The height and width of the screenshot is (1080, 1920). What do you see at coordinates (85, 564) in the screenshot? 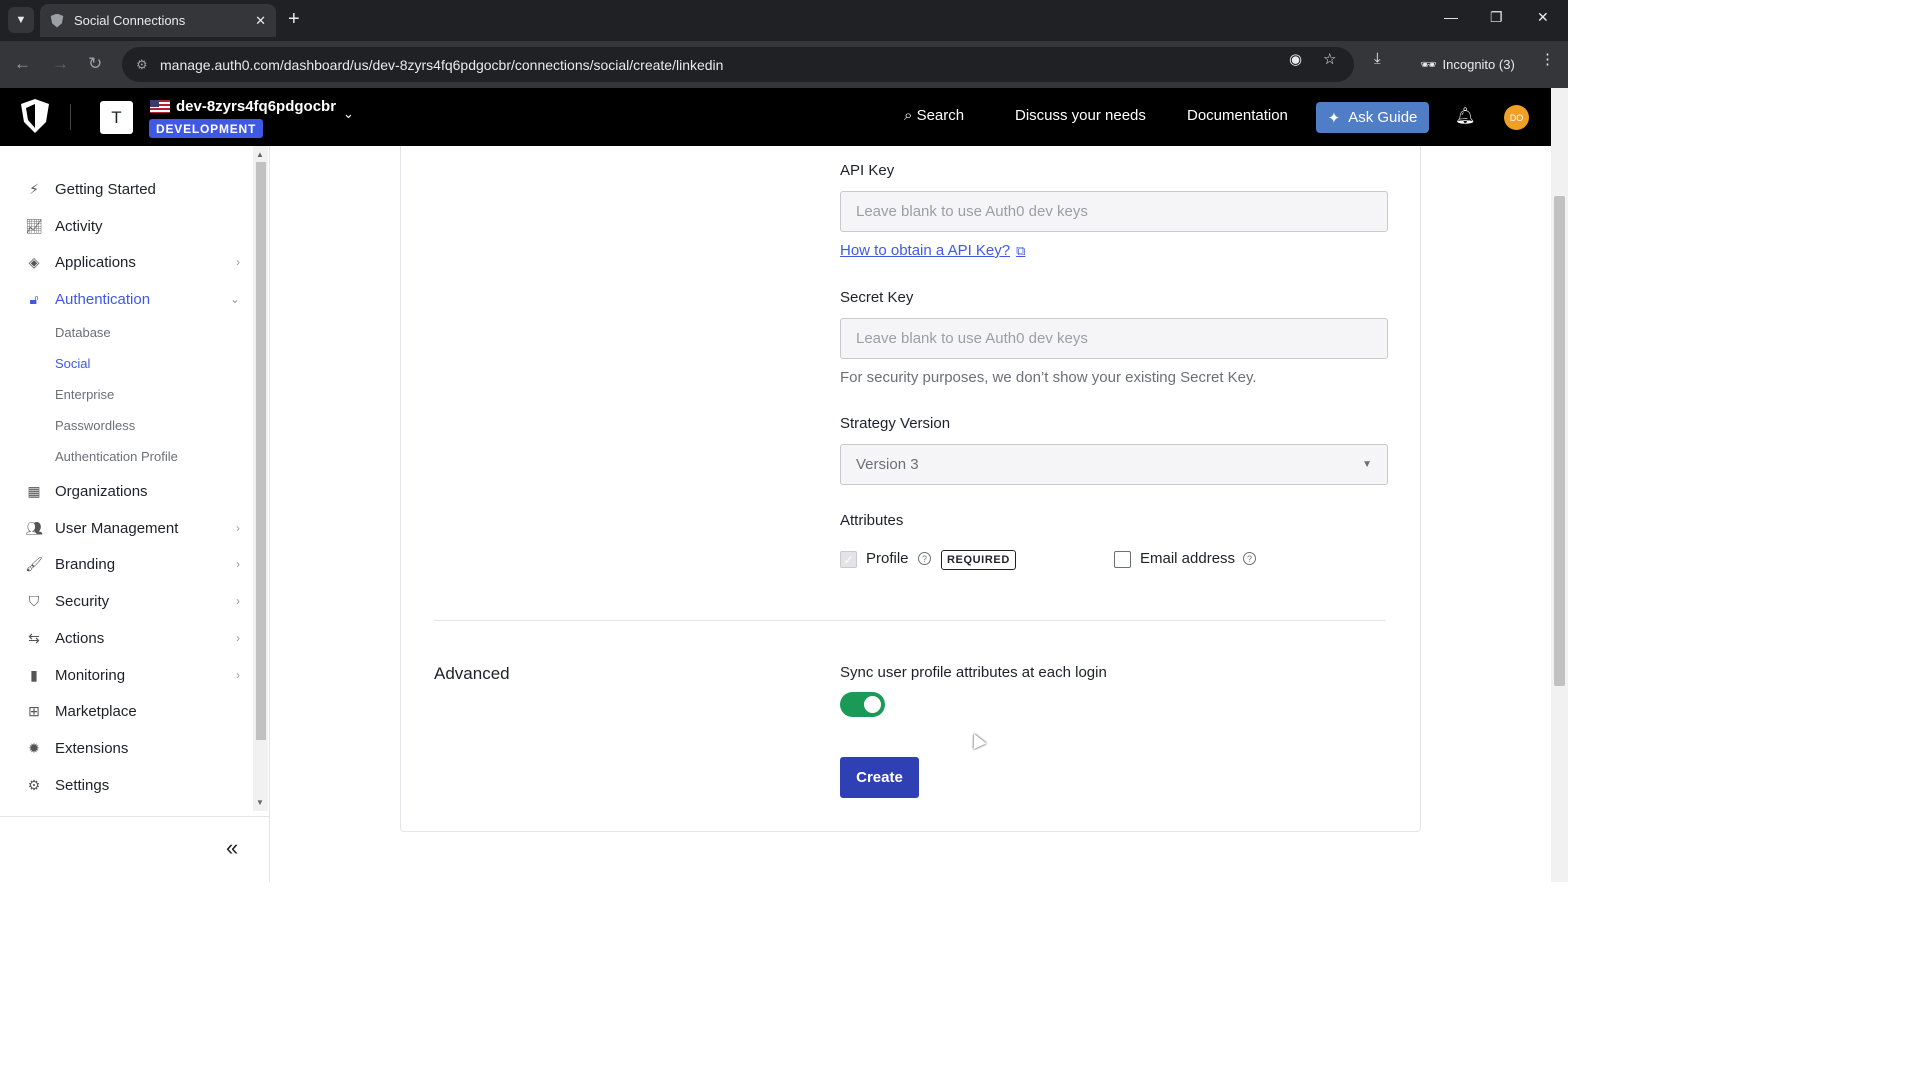
I see `sidebar-label: Branding` at bounding box center [85, 564].